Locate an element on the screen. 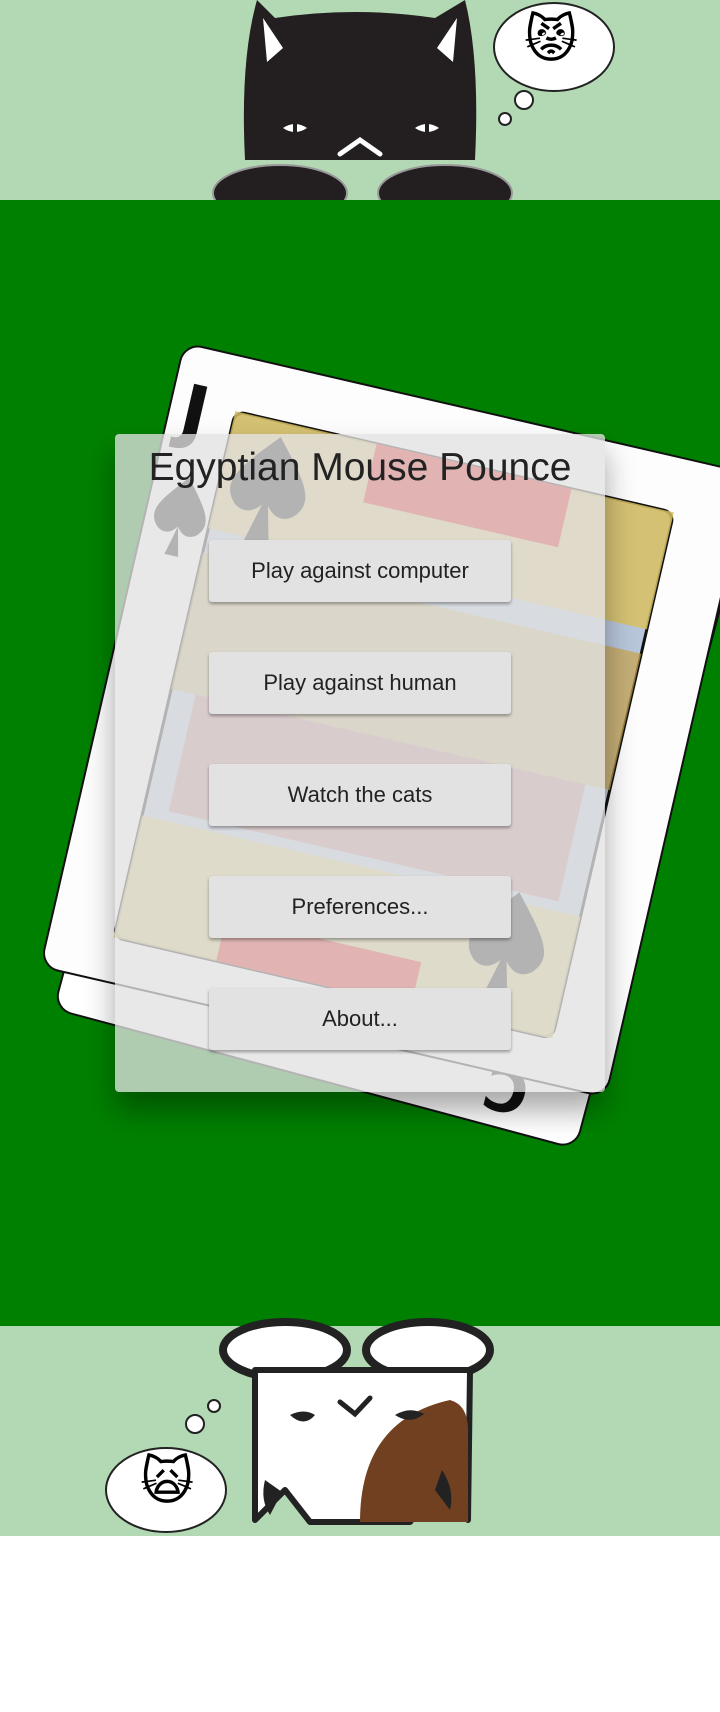 Image resolution: width=720 pixels, height=1712 pixels. play-against-human-button: Play against human is located at coordinates (360, 683).